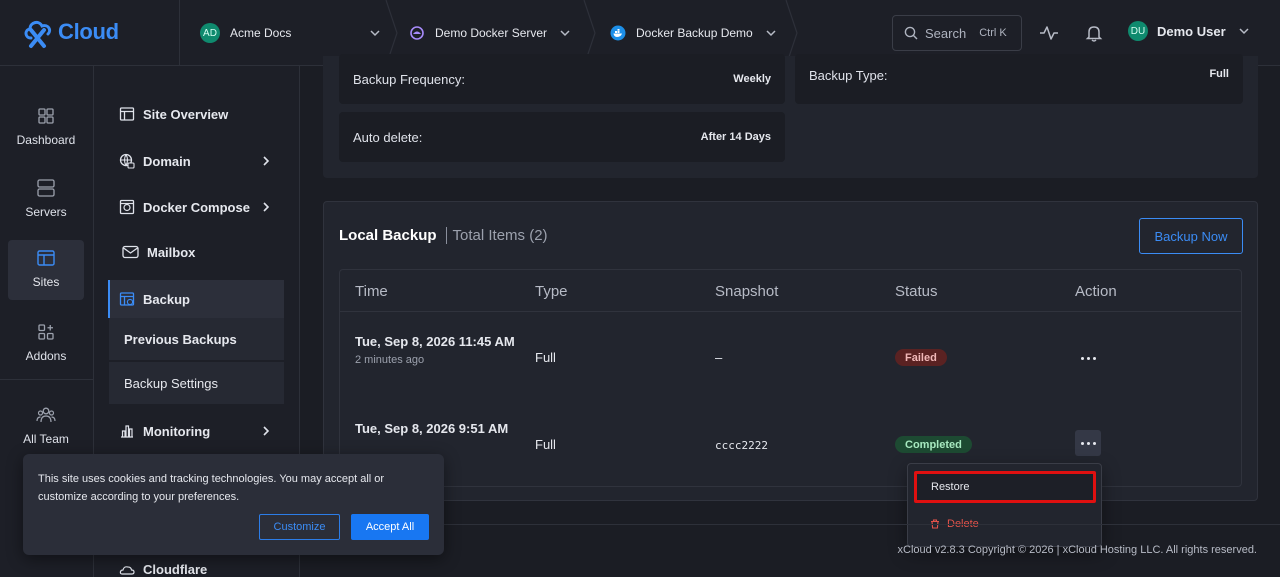  Describe the element at coordinates (432, 428) in the screenshot. I see `backup-time-text: Tue, Sep 8, 2026 9:51 AM` at that location.